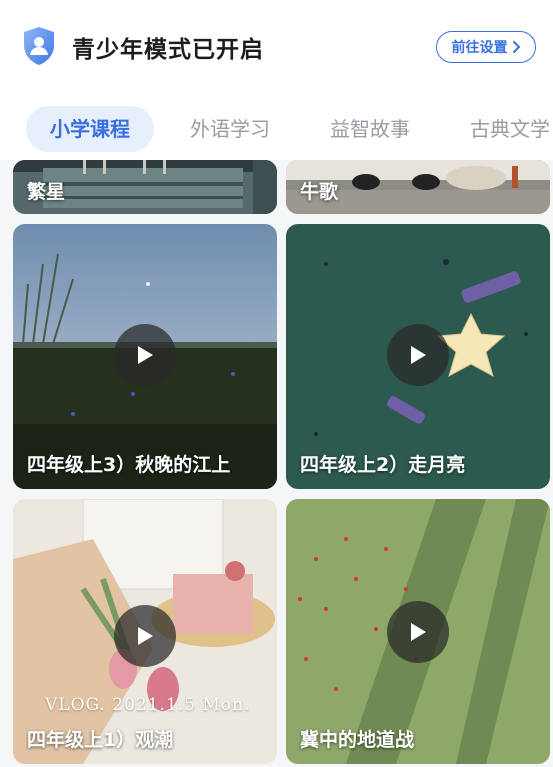 The height and width of the screenshot is (767, 553). I want to click on teen-mode-title: 青少年模式已开启, so click(168, 50).